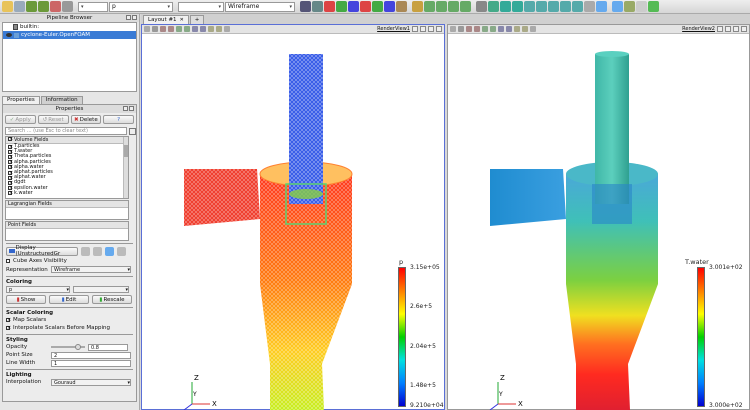 This screenshot has height=410, width=750. What do you see at coordinates (141, 6) in the screenshot?
I see `active-variable-combo: p ▾` at bounding box center [141, 6].